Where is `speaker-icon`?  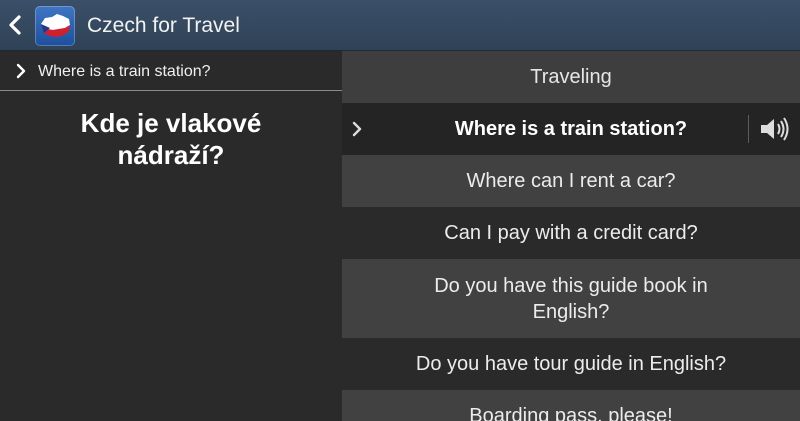
speaker-icon is located at coordinates (775, 129).